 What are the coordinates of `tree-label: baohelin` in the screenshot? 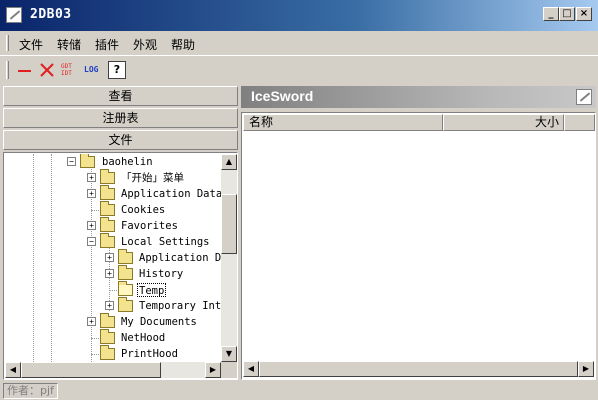 It's located at (127, 162).